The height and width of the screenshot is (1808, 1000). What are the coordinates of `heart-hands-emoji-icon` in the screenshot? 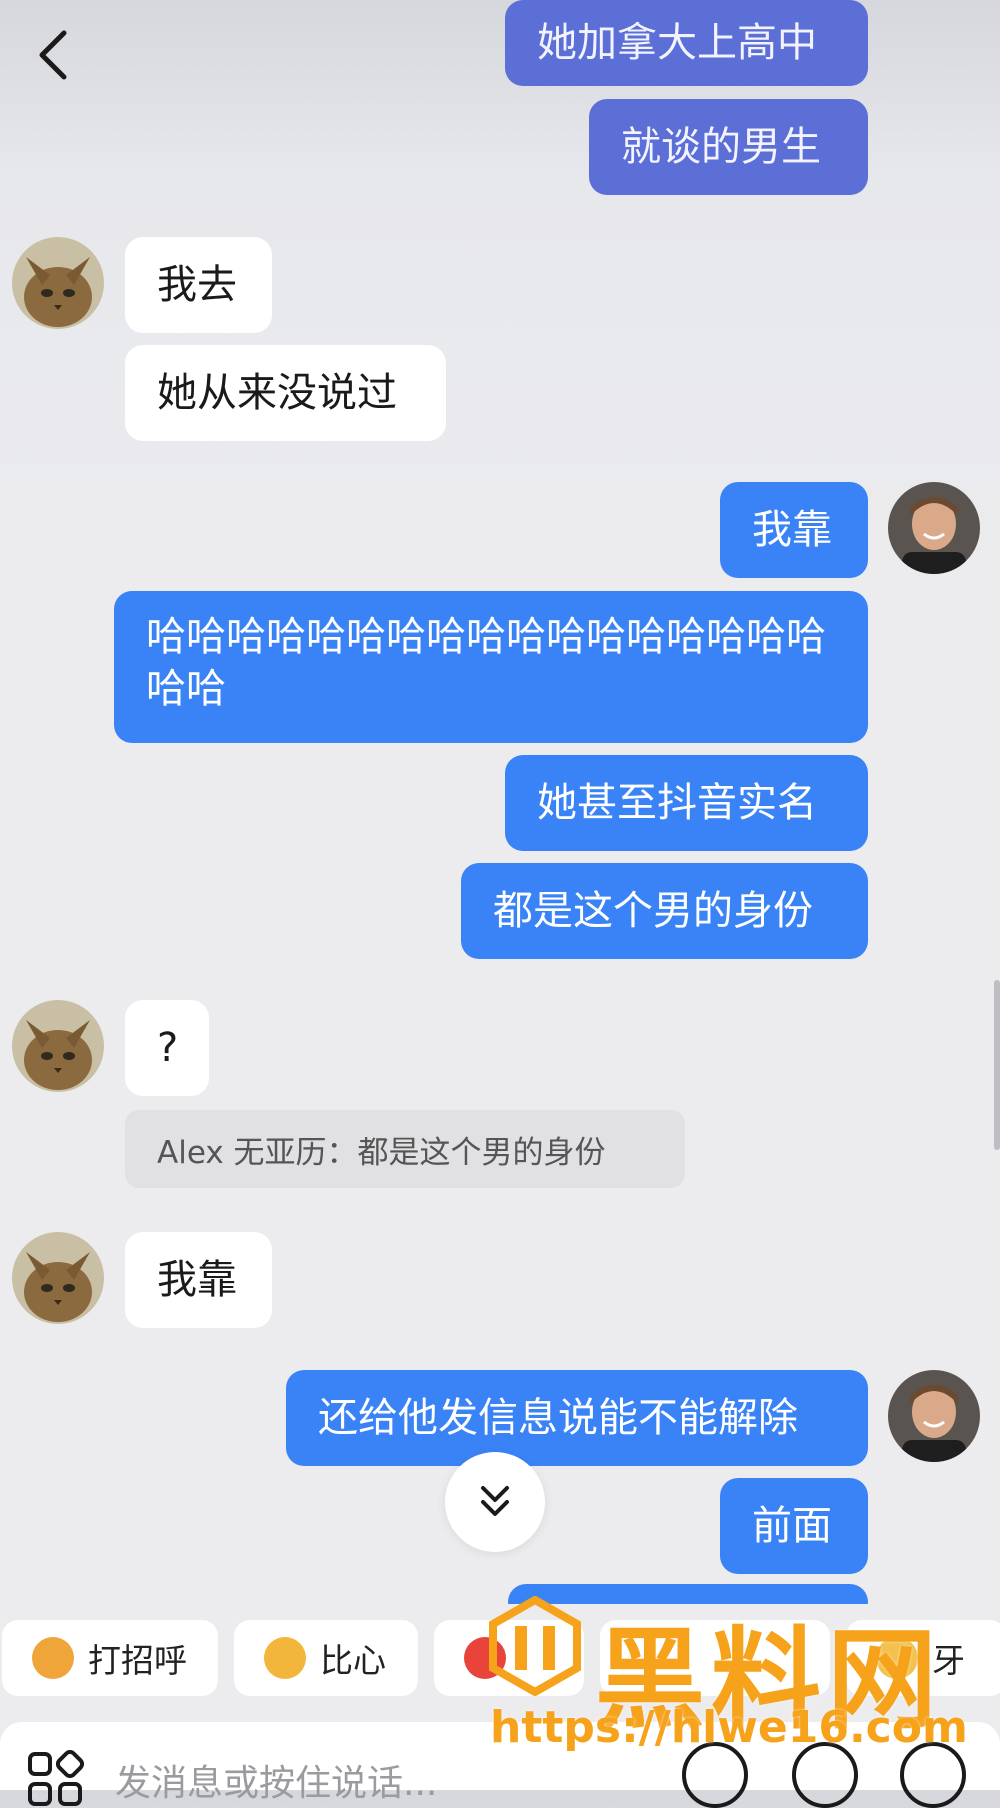 It's located at (285, 1658).